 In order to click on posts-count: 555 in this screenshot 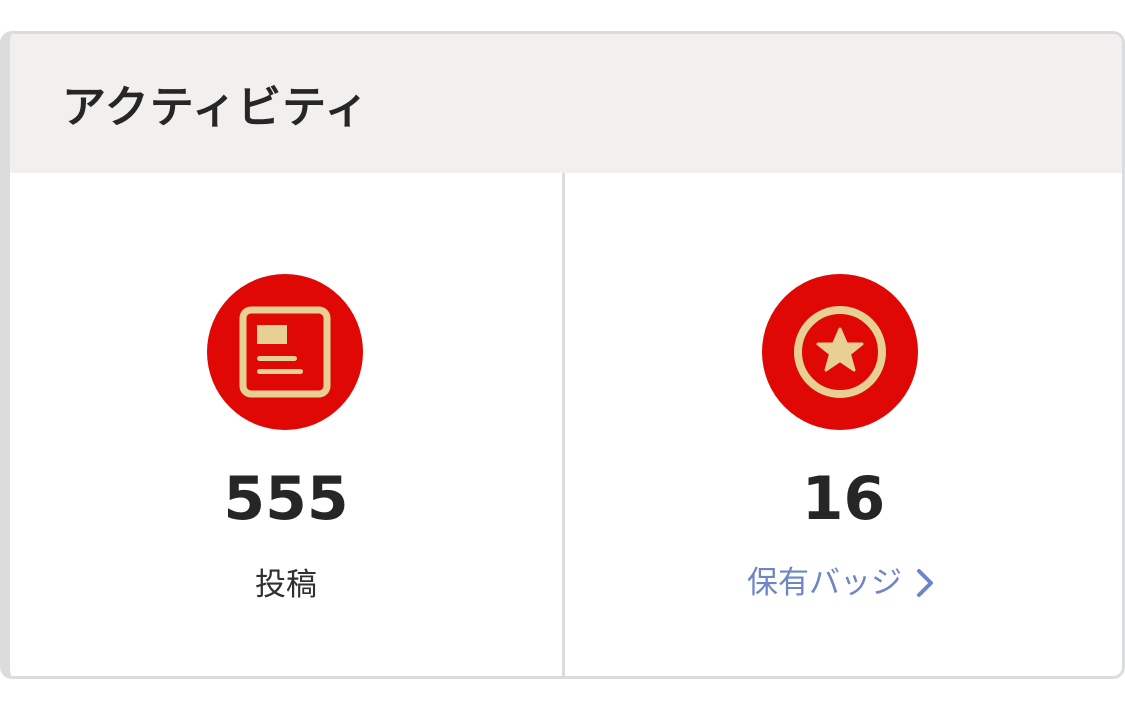, I will do `click(286, 499)`.